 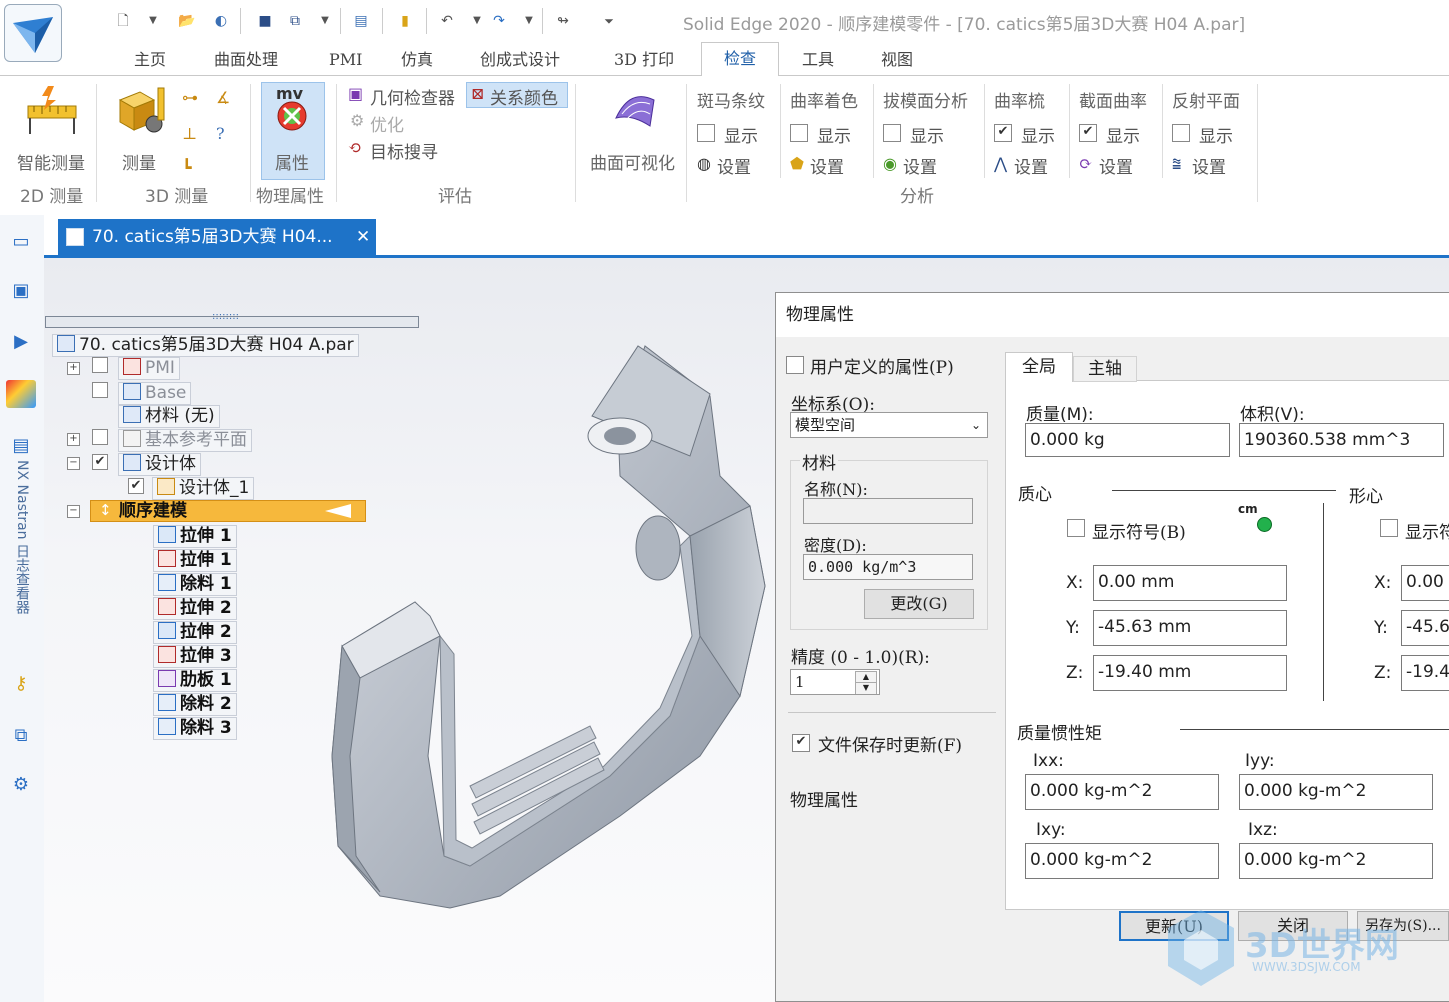 What do you see at coordinates (1190, 583) in the screenshot?
I see `com-x-field: 0.00 mm` at bounding box center [1190, 583].